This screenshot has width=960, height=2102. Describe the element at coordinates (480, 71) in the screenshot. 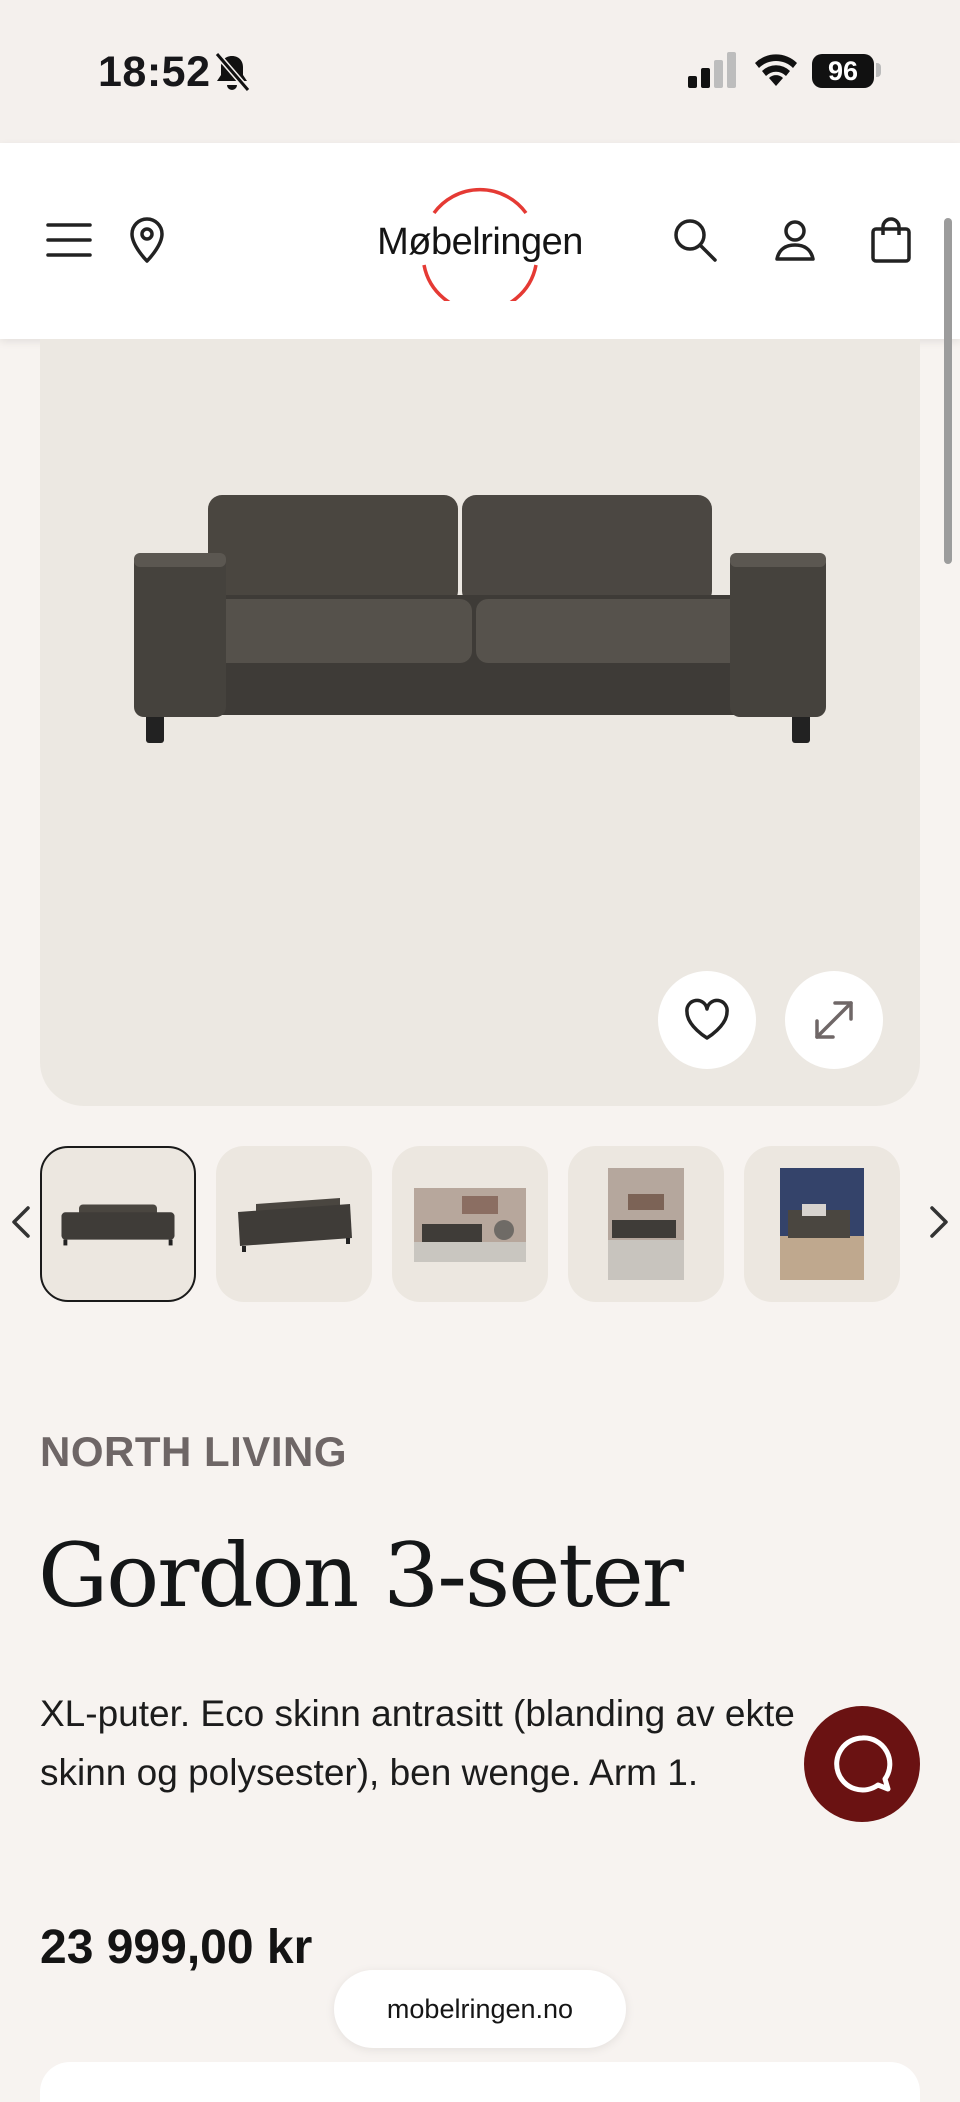

I see `status-bar: 18:52 96` at that location.